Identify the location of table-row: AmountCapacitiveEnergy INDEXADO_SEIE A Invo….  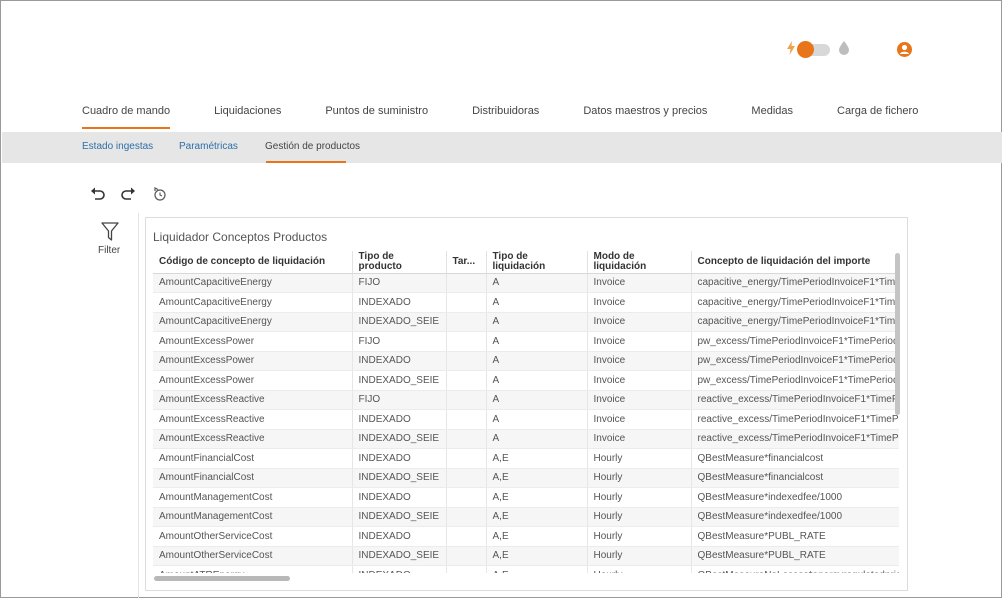
(526, 322).